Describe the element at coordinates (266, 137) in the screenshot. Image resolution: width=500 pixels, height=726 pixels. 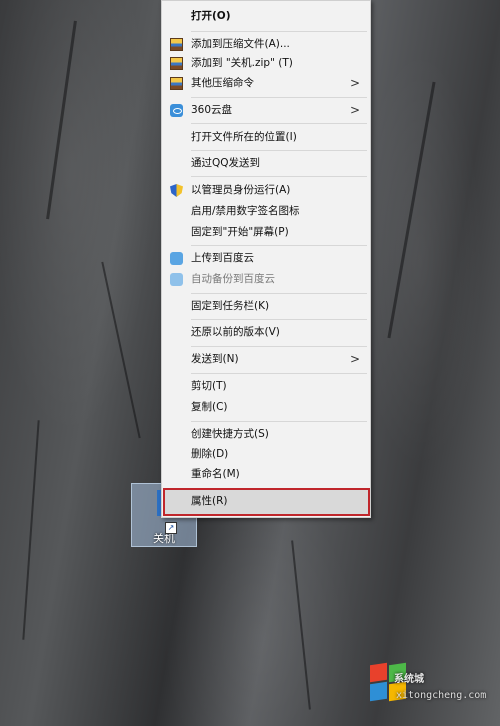
I see `menu-item-open-file-location: 打开文件所在的位置(I)` at that location.